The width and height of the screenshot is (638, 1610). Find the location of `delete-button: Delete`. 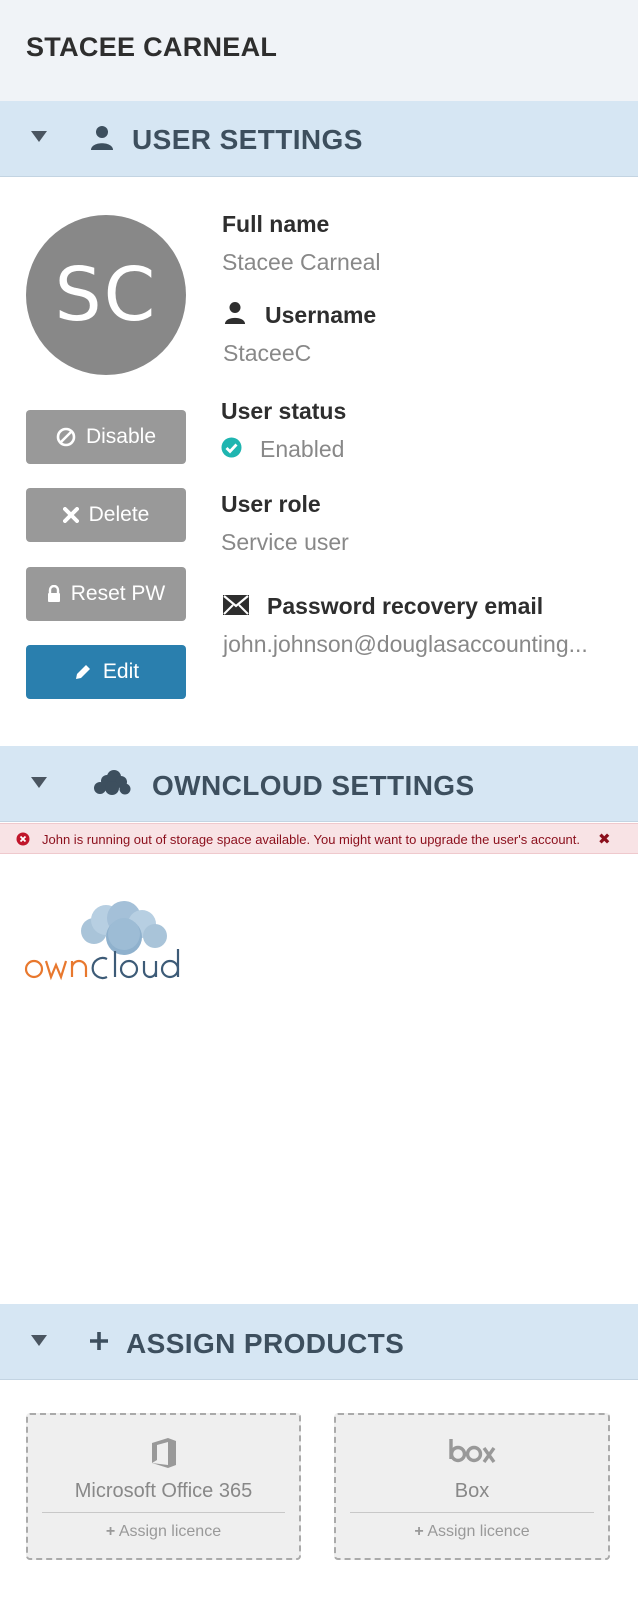

delete-button: Delete is located at coordinates (106, 515).